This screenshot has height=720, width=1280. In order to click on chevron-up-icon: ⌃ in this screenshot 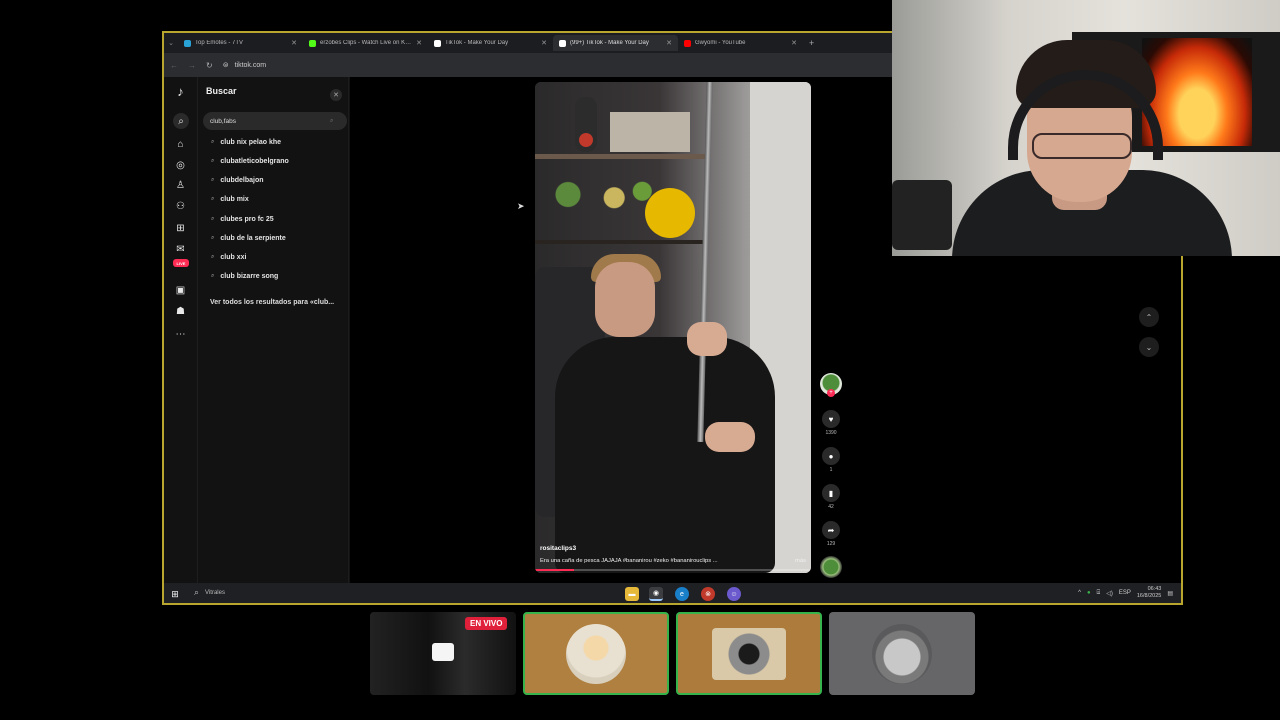, I will do `click(1149, 317)`.